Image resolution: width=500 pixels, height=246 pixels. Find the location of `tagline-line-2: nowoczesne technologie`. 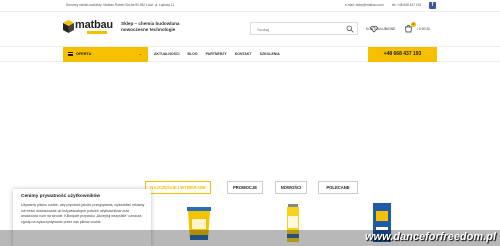

tagline-line-2: nowoczesne technologie is located at coordinates (148, 29).